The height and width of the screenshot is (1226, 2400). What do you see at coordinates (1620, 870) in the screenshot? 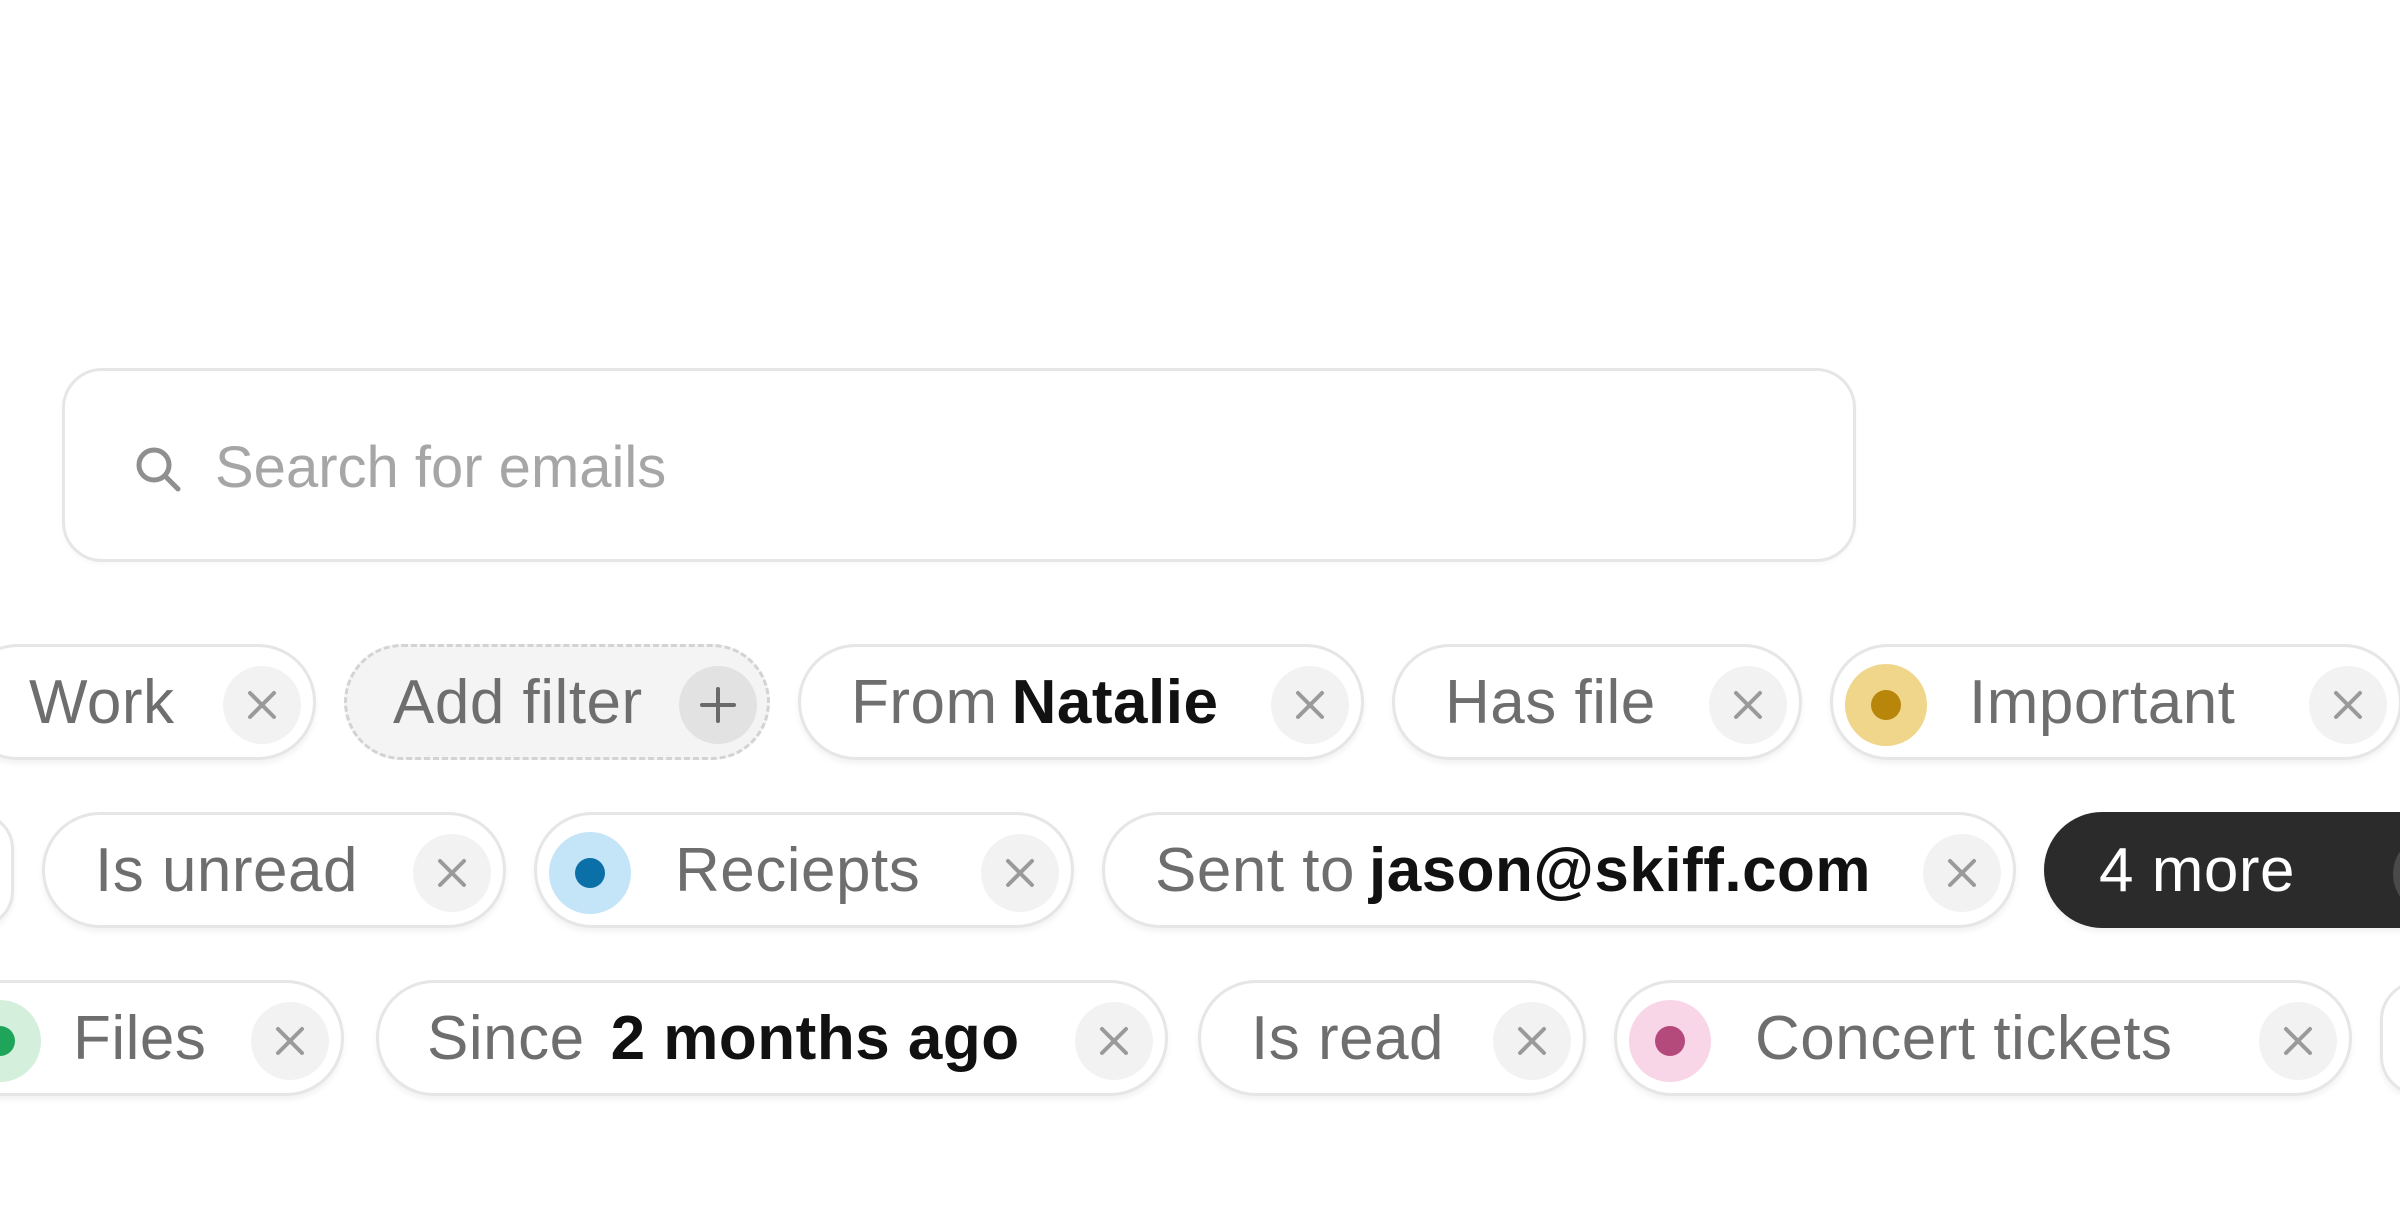
I see `filter-chip-value: jason@skiff.com` at bounding box center [1620, 870].